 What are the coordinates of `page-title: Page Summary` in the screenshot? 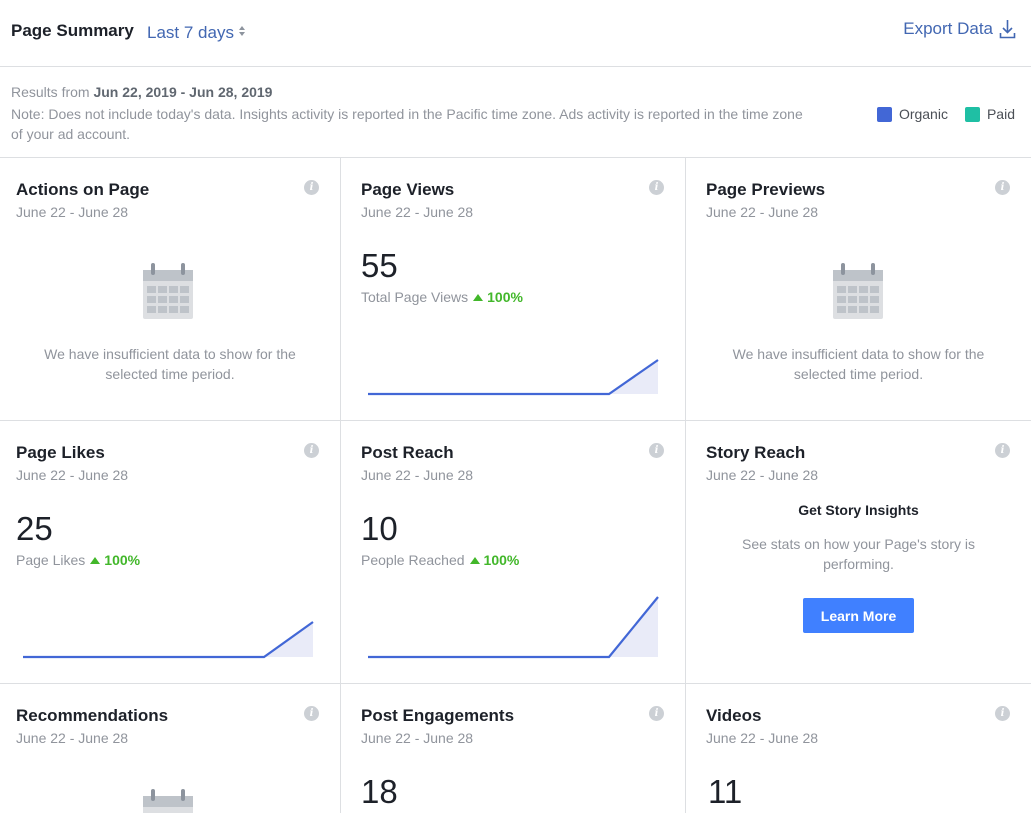 It's located at (72, 30).